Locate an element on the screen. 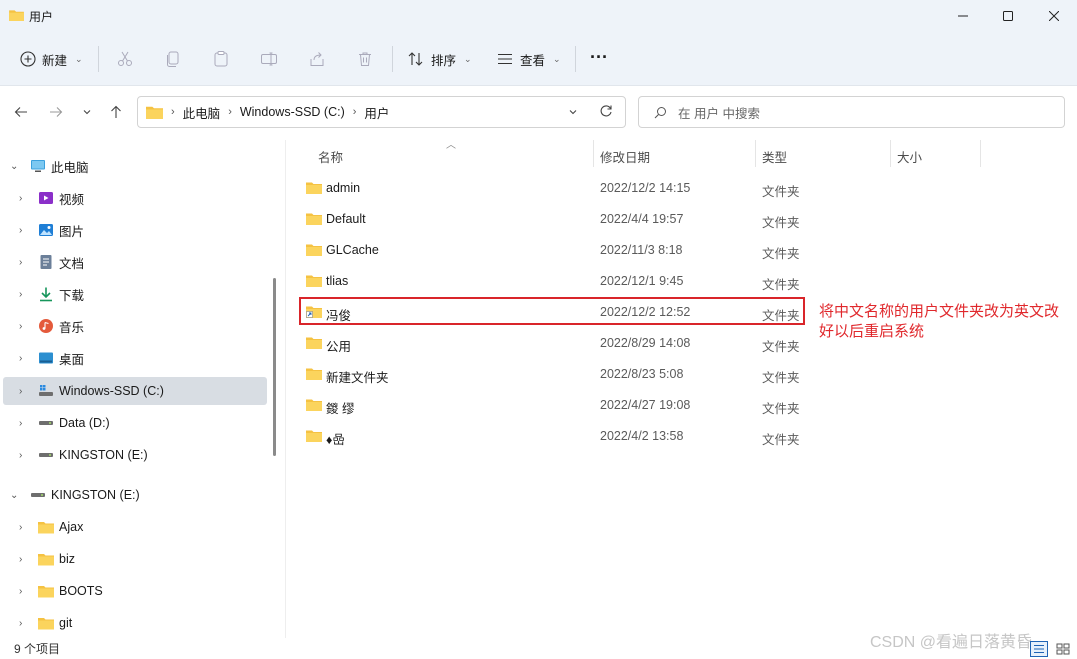 This screenshot has width=1077, height=659. sidebar-item-label: Data (D:) is located at coordinates (84, 423).